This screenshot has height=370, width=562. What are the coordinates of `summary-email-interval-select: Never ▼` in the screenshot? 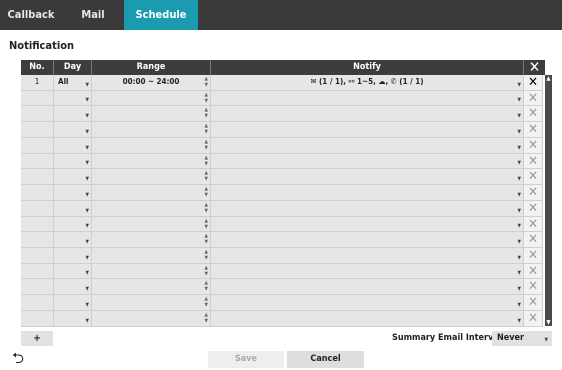 It's located at (522, 338).